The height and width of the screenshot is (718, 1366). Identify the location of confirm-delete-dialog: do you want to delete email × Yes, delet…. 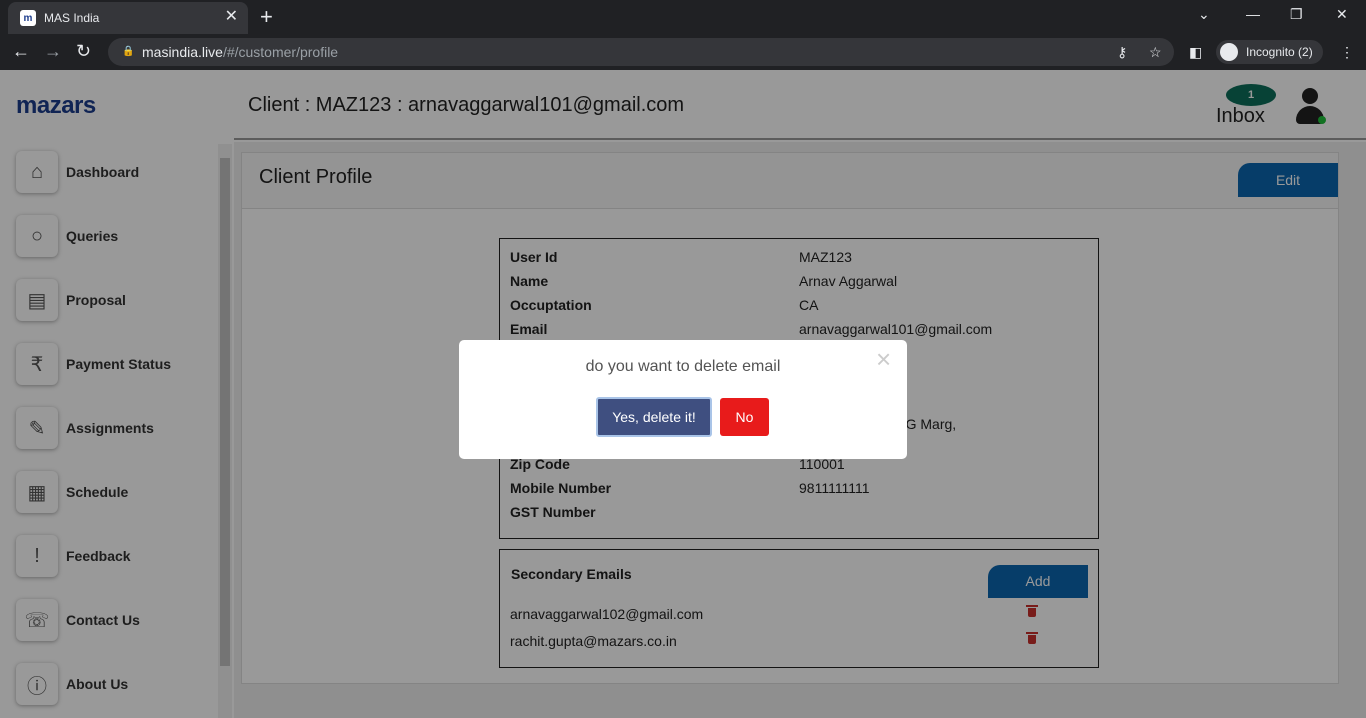
(683, 399).